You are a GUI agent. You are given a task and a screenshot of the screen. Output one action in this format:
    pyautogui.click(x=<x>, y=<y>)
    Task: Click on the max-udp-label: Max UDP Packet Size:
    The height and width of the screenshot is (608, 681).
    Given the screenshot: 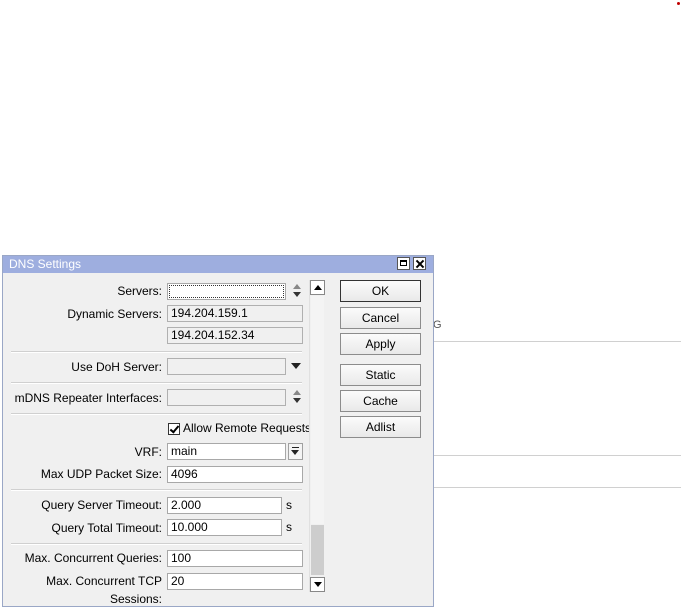 What is the action you would take?
    pyautogui.click(x=101, y=474)
    